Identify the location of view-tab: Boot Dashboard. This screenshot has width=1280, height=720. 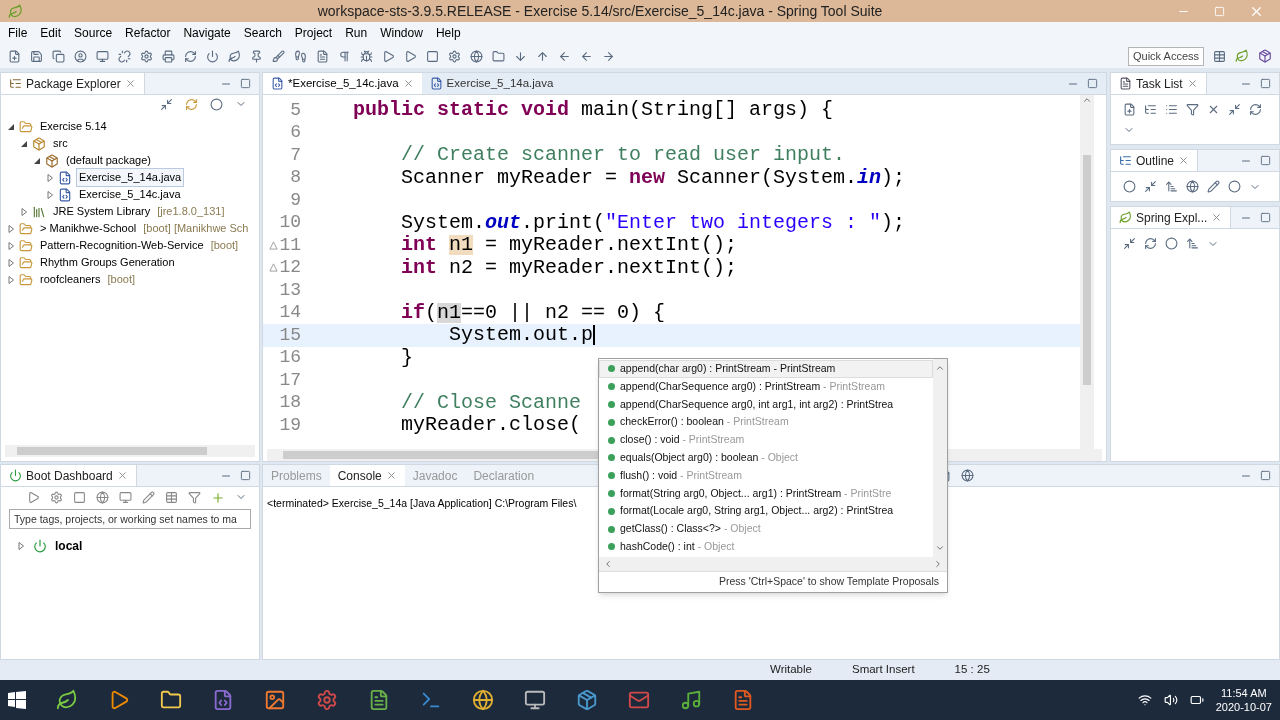
(69, 475).